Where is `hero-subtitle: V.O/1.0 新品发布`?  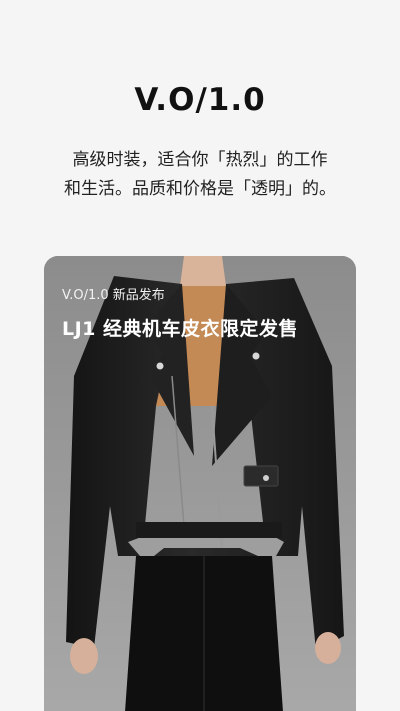
hero-subtitle: V.O/1.0 新品发布 is located at coordinates (113, 295).